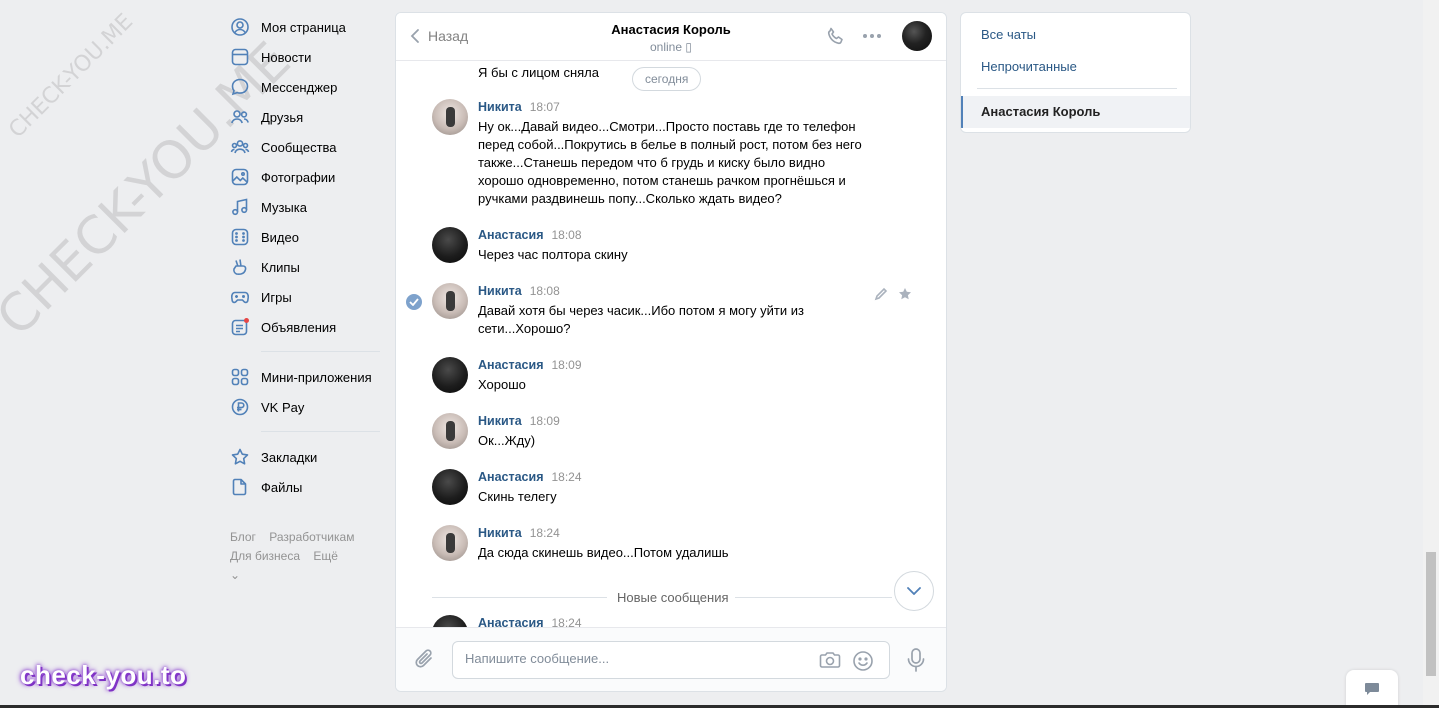 This screenshot has height=708, width=1439. I want to click on message-author: Никита 18:24, so click(519, 533).